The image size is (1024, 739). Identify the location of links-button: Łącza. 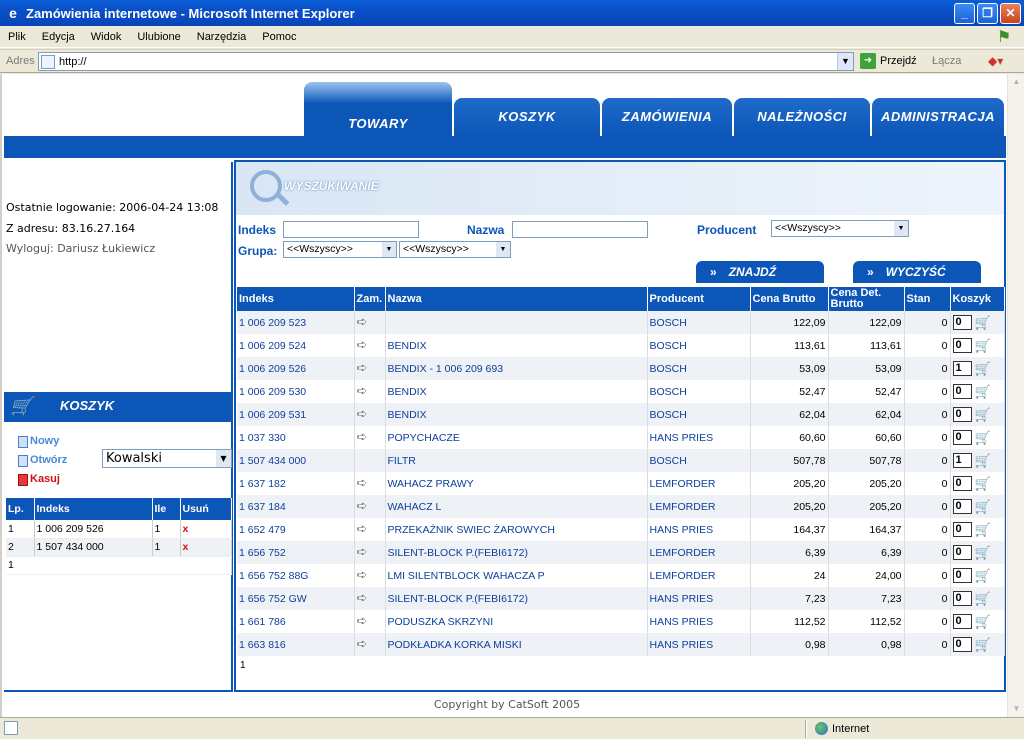
(946, 61).